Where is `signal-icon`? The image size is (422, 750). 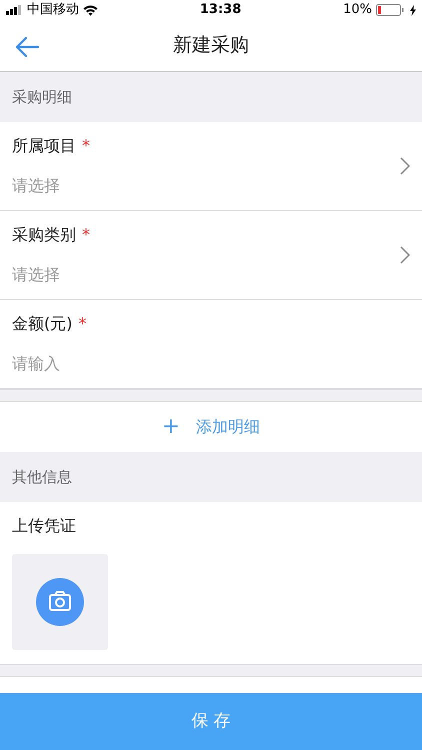 signal-icon is located at coordinates (14, 10).